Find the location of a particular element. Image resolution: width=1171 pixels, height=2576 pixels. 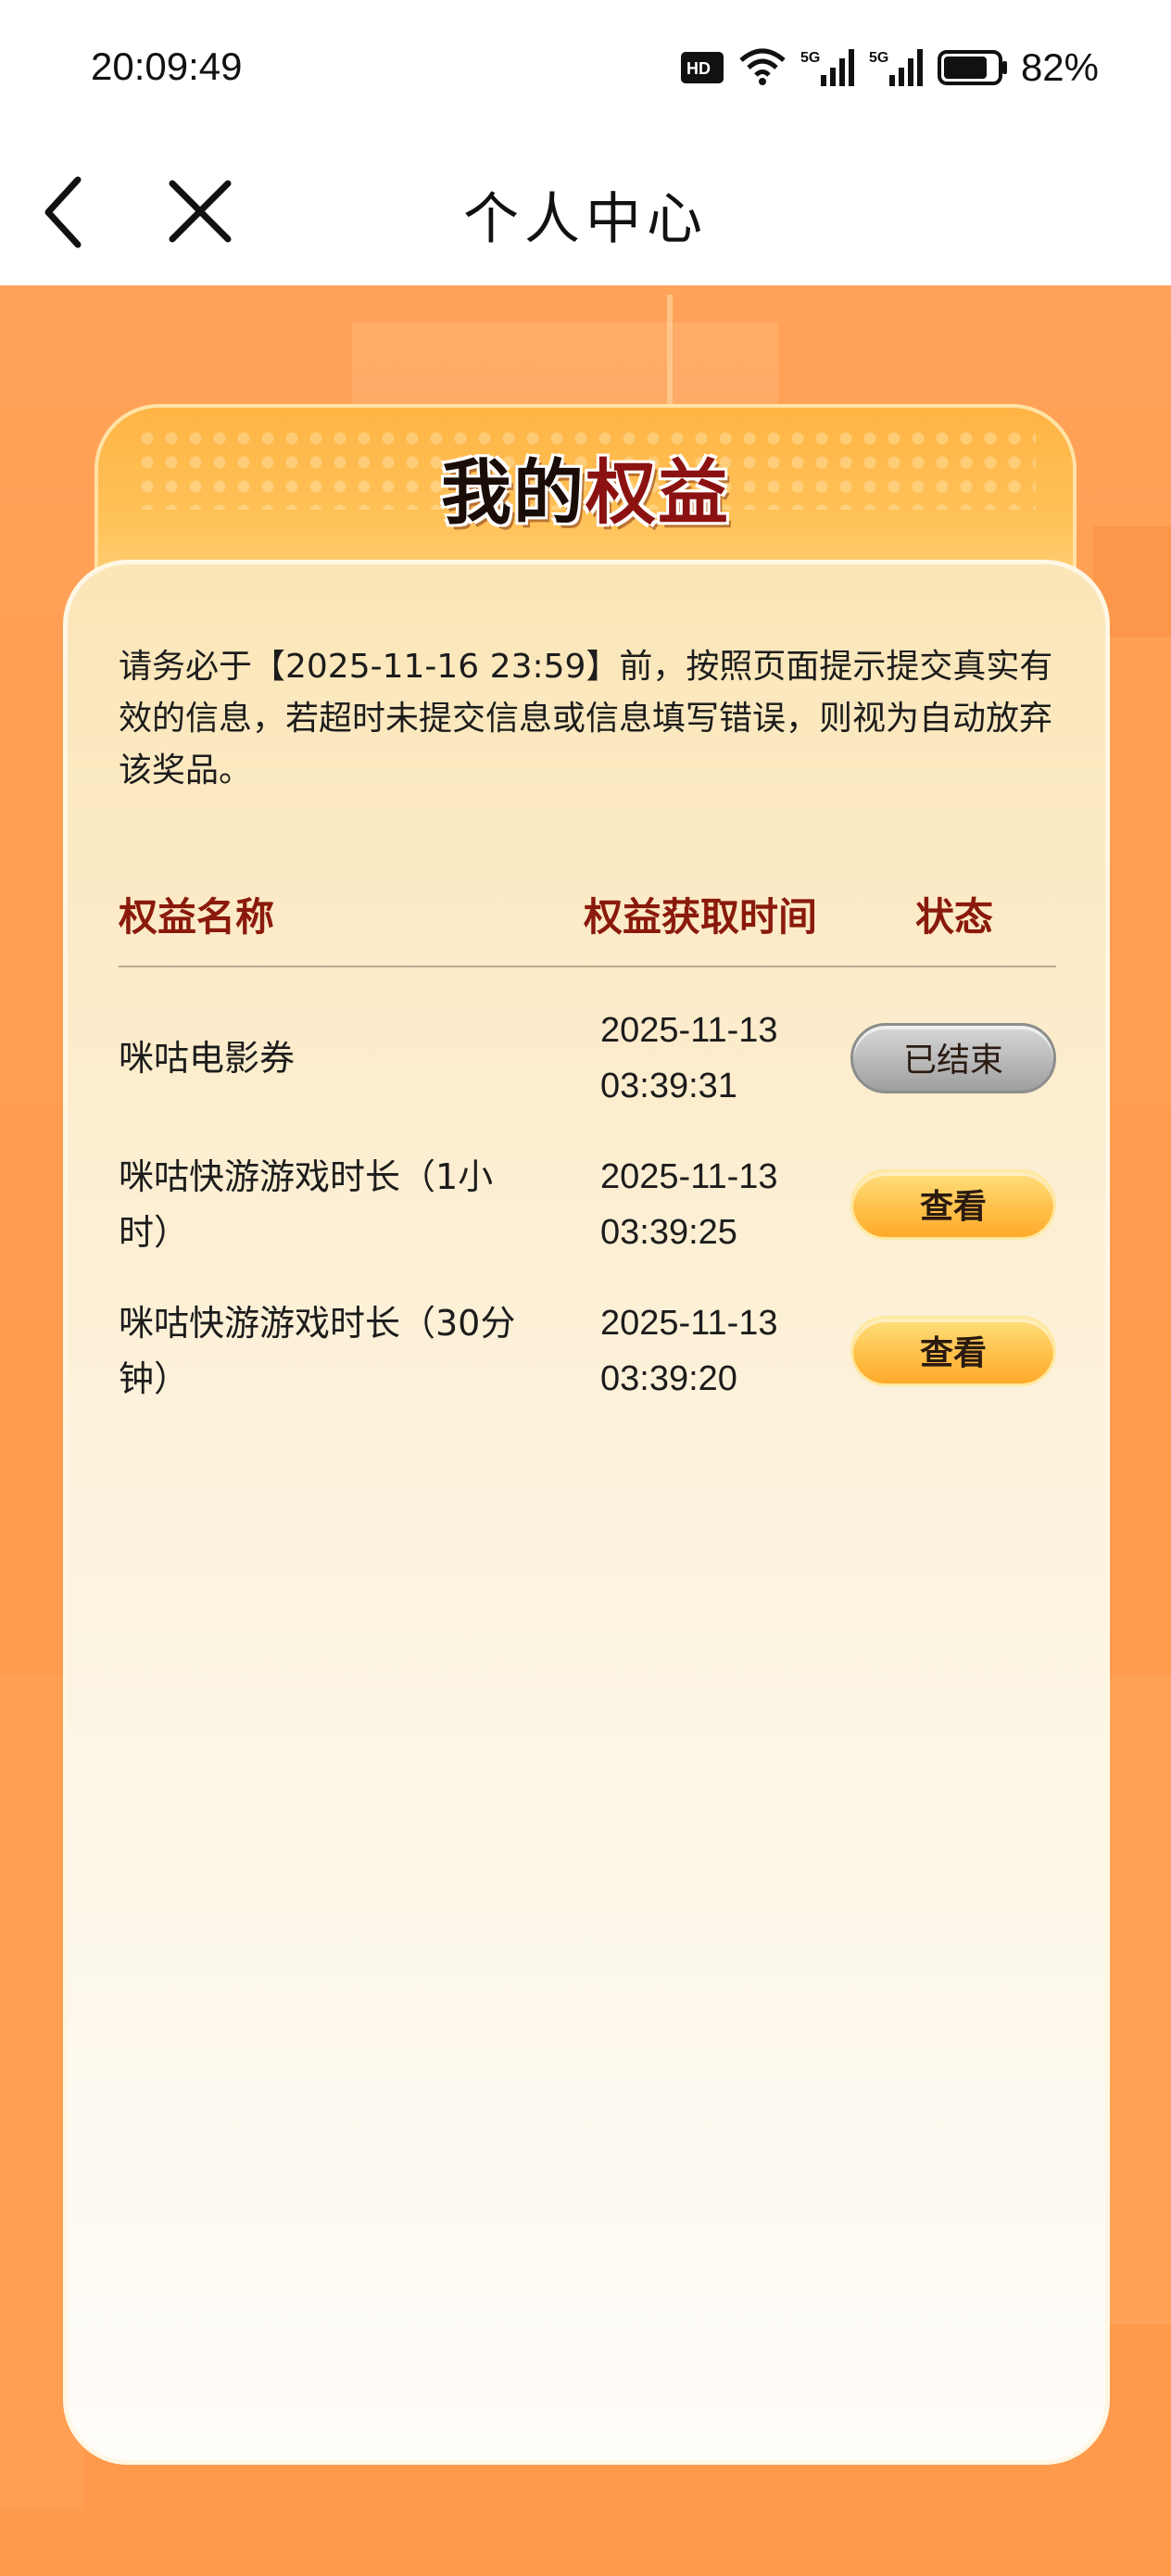

benefit-time: 2025-11-13 03:39:31 is located at coordinates (721, 1058).